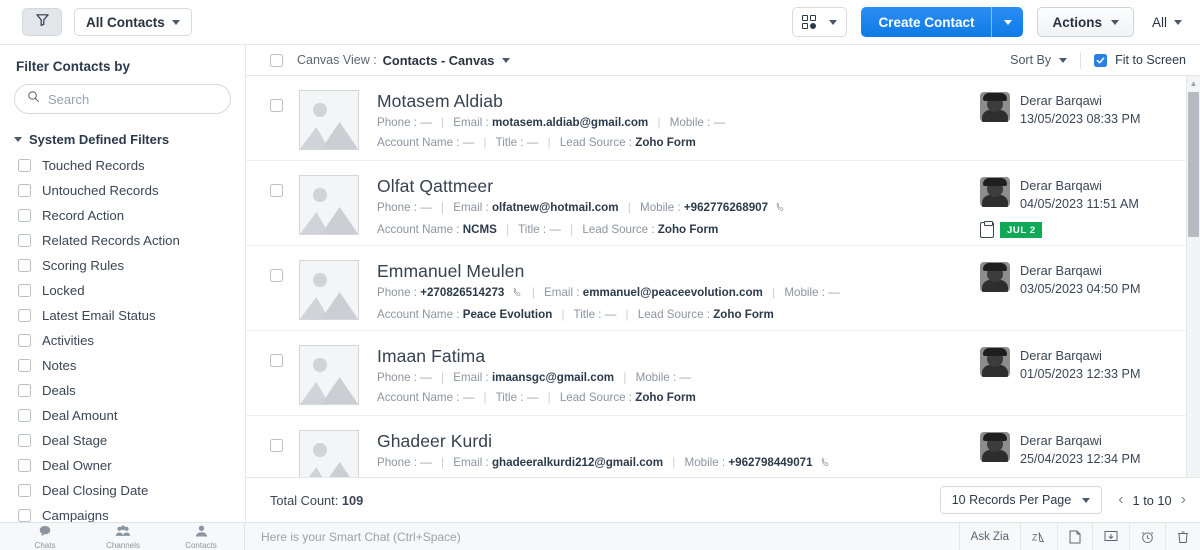 This screenshot has width=1200, height=550. Describe the element at coordinates (1074, 536) in the screenshot. I see `notes-icon` at that location.